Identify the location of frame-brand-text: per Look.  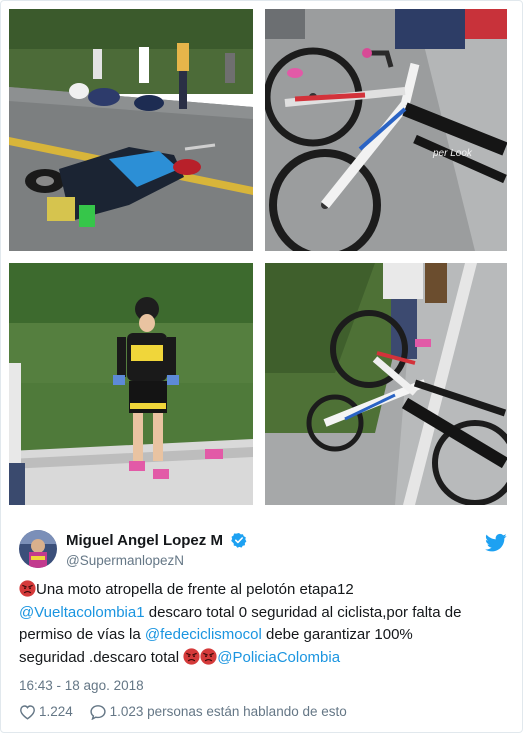
(452, 153).